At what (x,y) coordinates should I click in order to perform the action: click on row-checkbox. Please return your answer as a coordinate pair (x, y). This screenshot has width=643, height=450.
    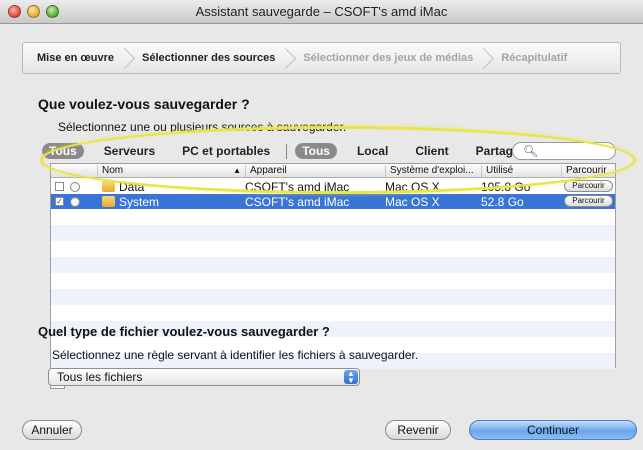
    Looking at the image, I should click on (59, 186).